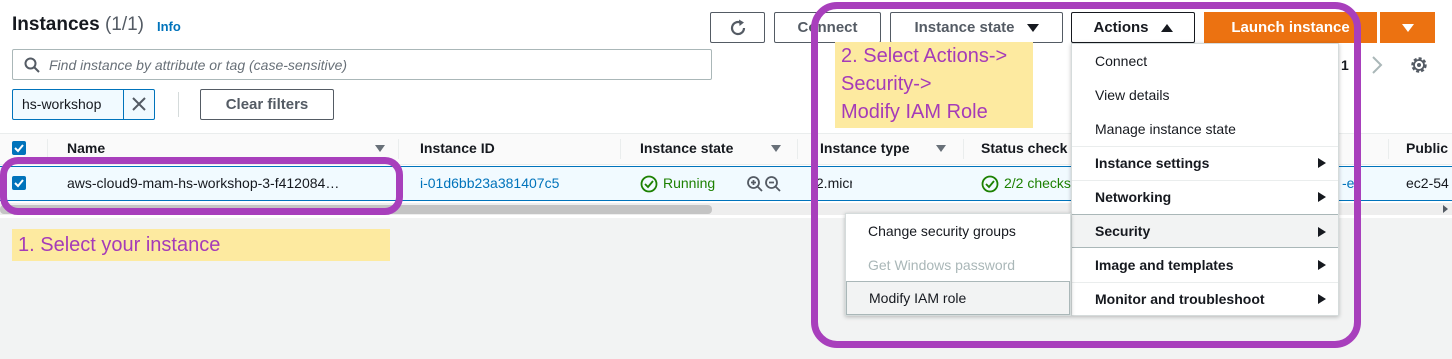 Image resolution: width=1452 pixels, height=359 pixels. I want to click on column-header-name: Name, so click(86, 148).